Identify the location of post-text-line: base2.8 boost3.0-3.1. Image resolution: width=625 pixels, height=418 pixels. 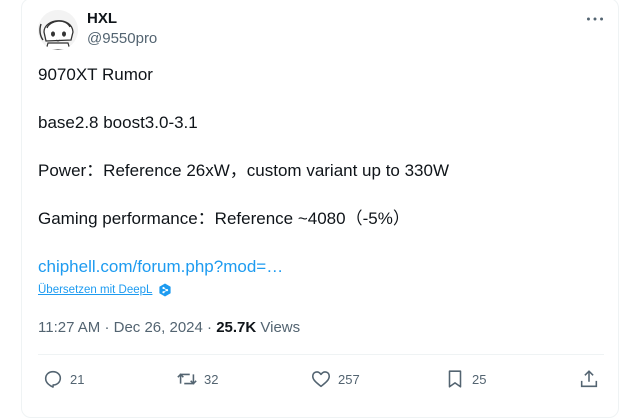
(118, 122).